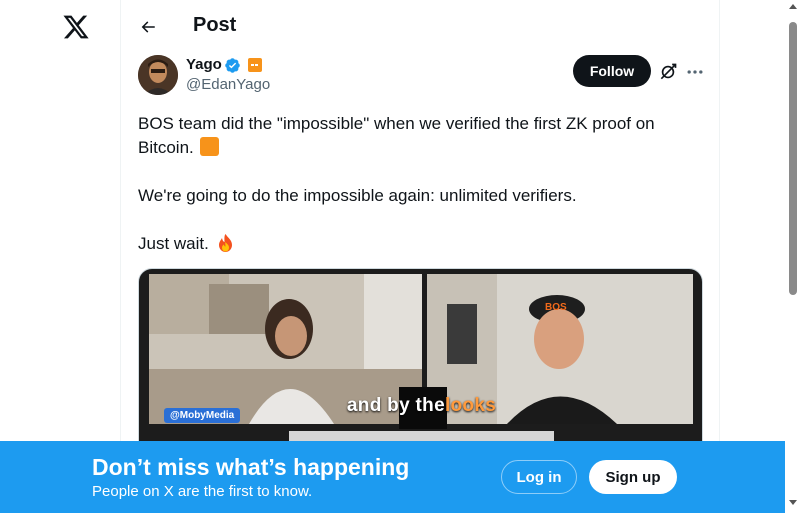 This screenshot has height=513, width=800. I want to click on orange-square-emoji, so click(210, 146).